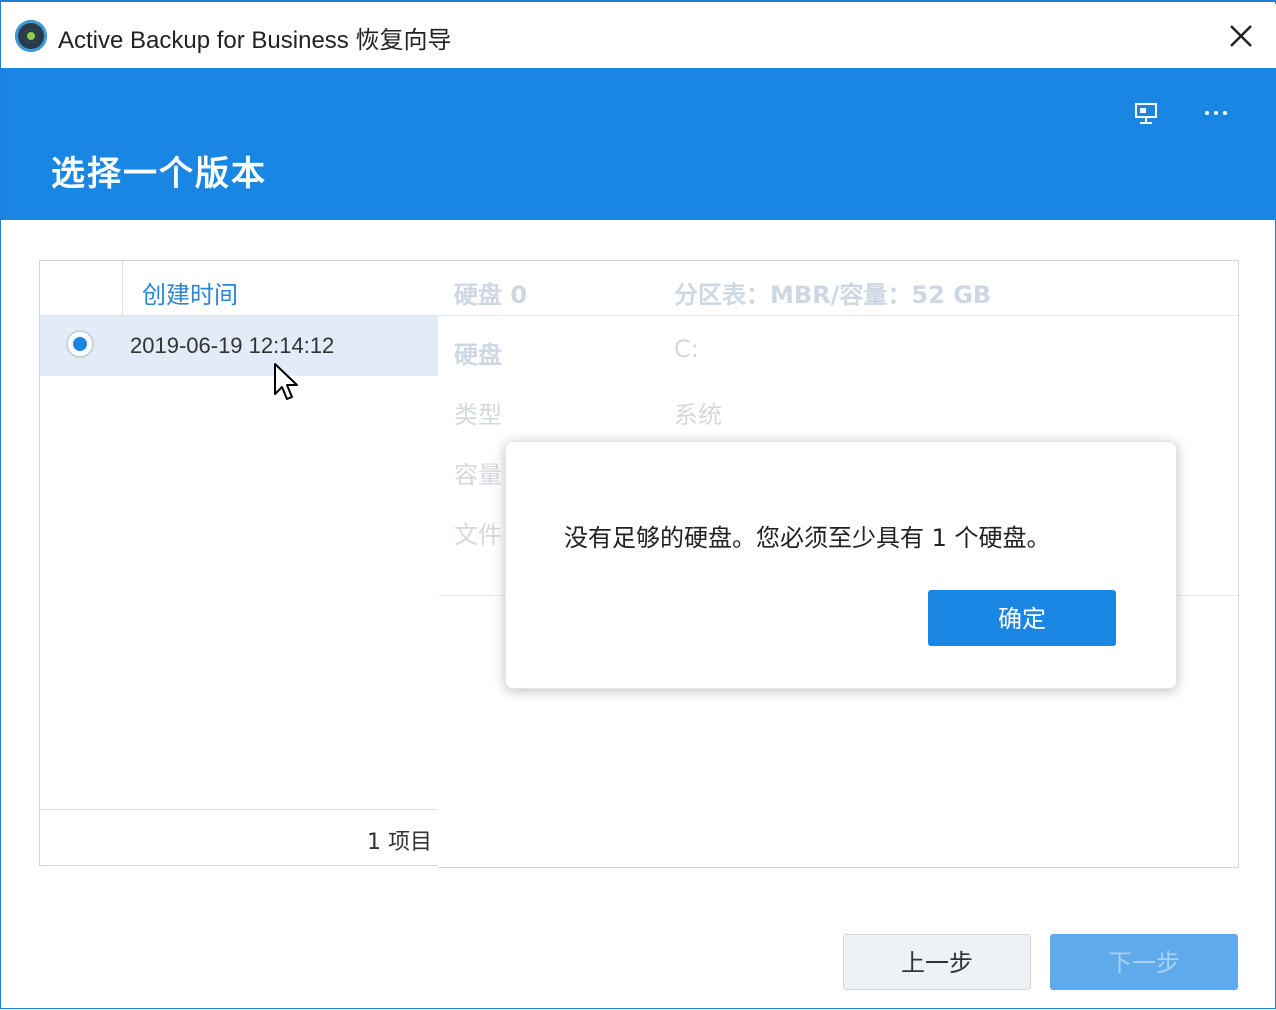 The width and height of the screenshot is (1276, 1010). I want to click on monitor-icon, so click(1147, 114).